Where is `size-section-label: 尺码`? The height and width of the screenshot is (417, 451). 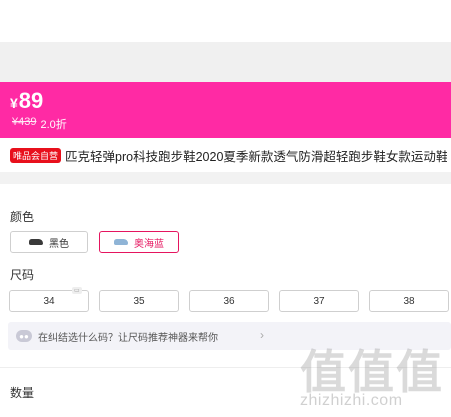
size-section-label: 尺码 is located at coordinates (22, 275).